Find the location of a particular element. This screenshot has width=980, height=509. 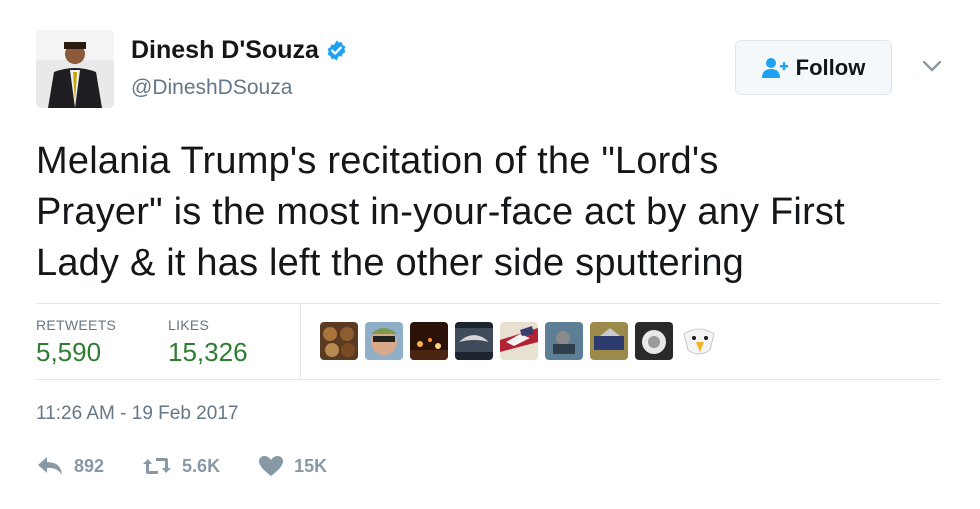

follow-person-icon is located at coordinates (774, 67).